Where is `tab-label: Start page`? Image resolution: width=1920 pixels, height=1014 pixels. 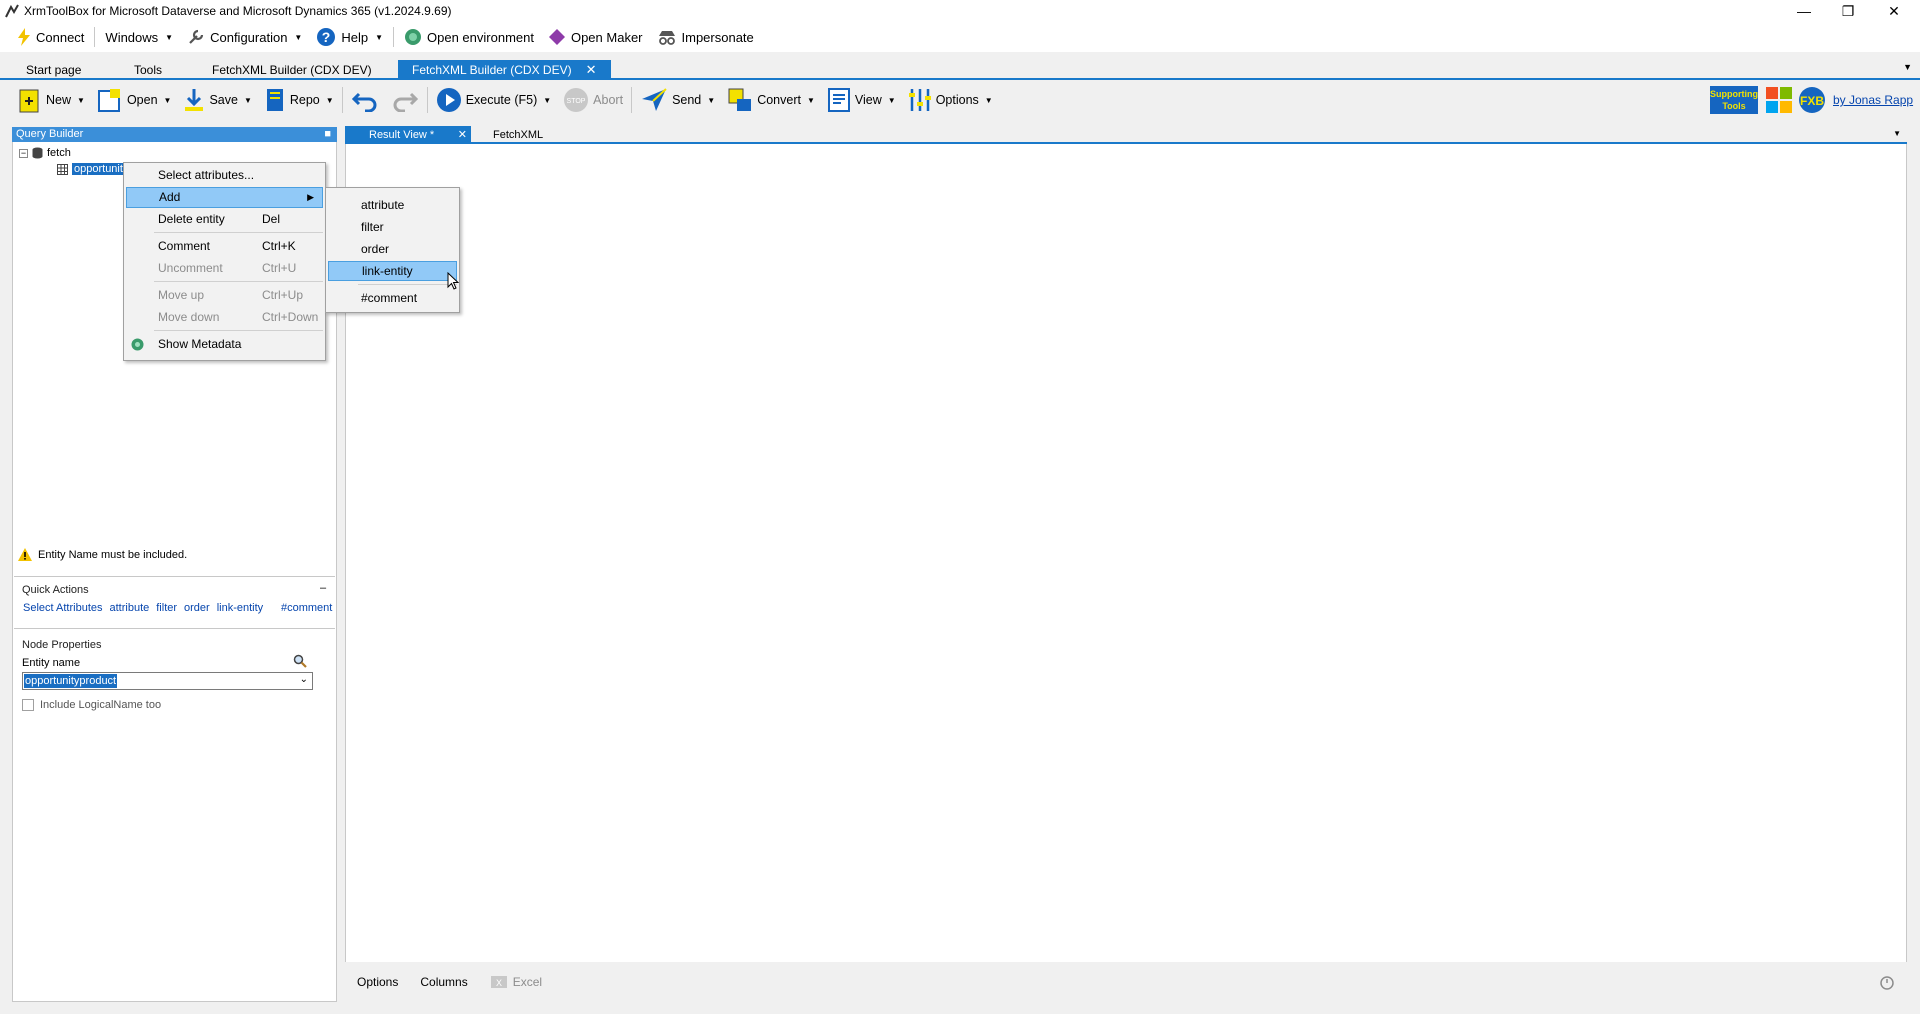
tab-label: Start page is located at coordinates (54, 70).